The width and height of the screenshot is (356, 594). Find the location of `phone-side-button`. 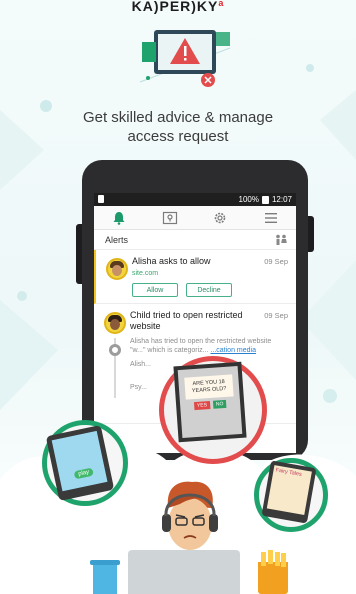

phone-side-button is located at coordinates (79, 254).